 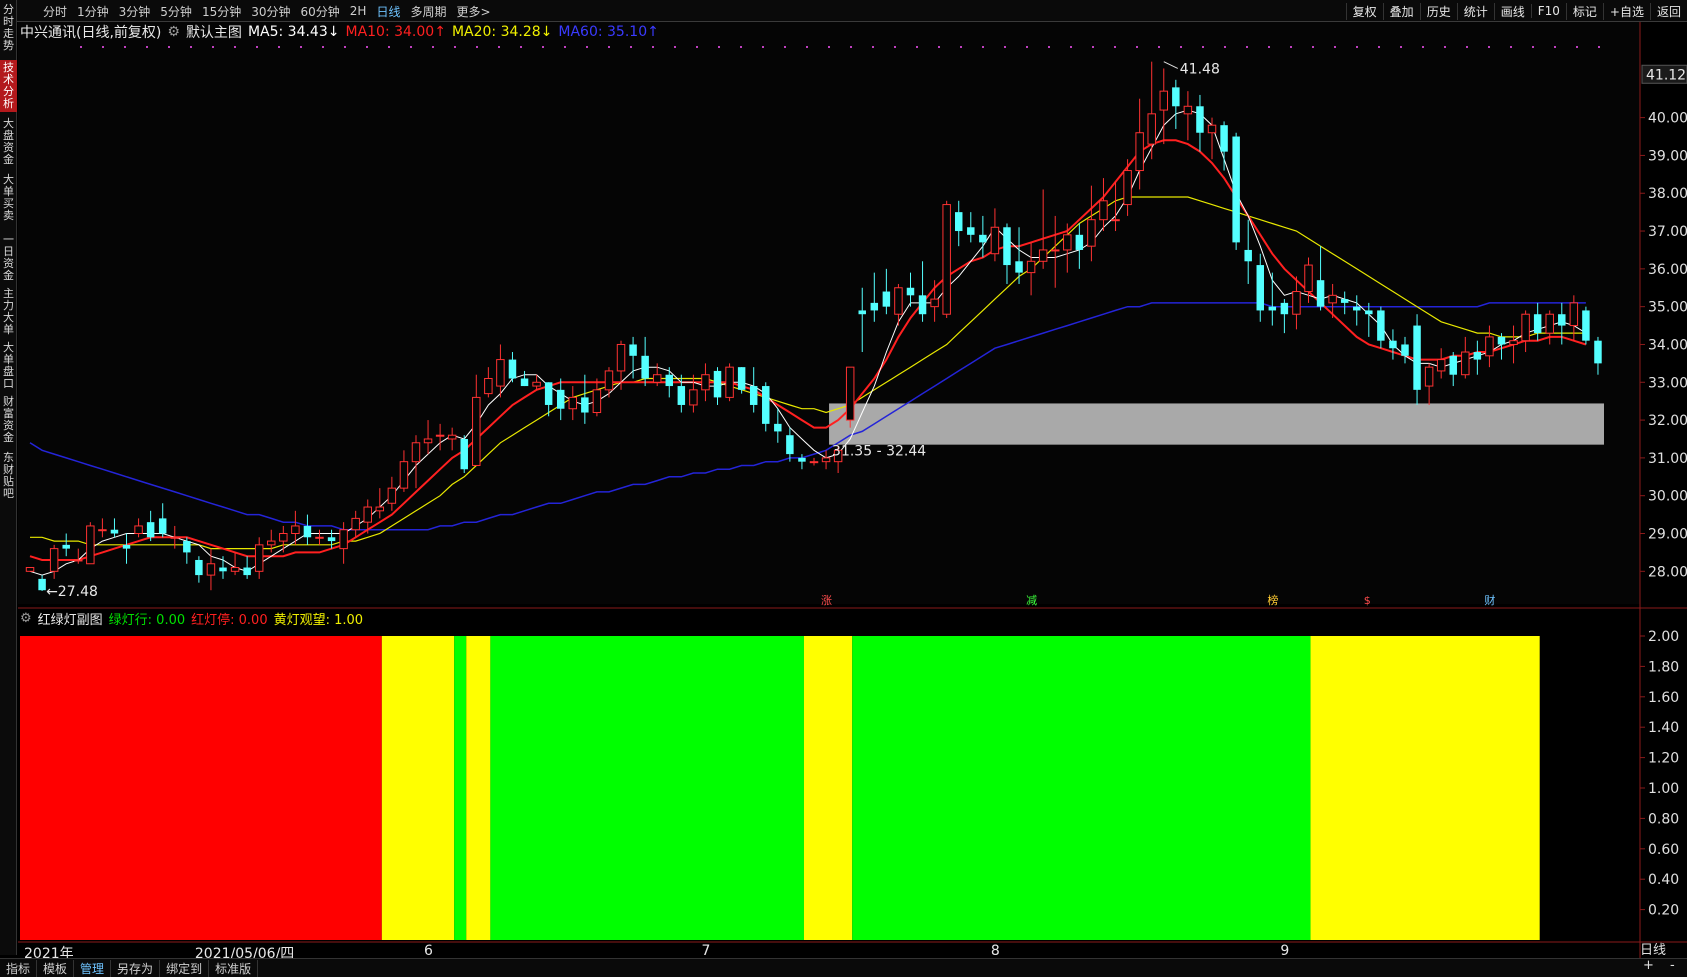 What do you see at coordinates (1663, 637) in the screenshot?
I see `sub-y-tick-label: 2.00` at bounding box center [1663, 637].